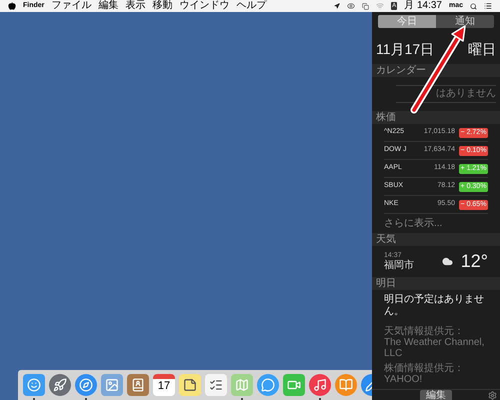  Describe the element at coordinates (436, 395) in the screenshot. I see `edit-button: 編集` at that location.